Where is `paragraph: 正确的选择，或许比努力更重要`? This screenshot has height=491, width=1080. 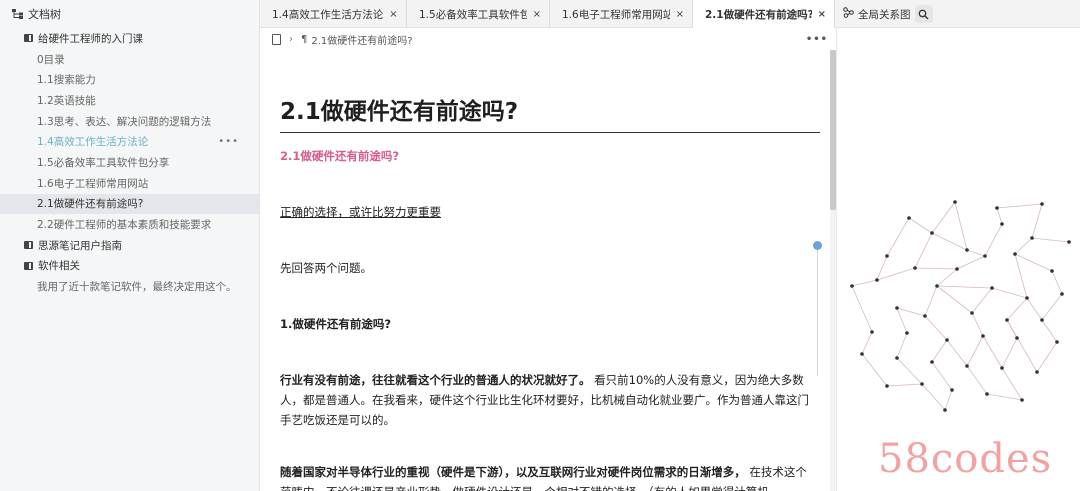
paragraph: 正确的选择，或许比努力更重要 is located at coordinates (545, 212).